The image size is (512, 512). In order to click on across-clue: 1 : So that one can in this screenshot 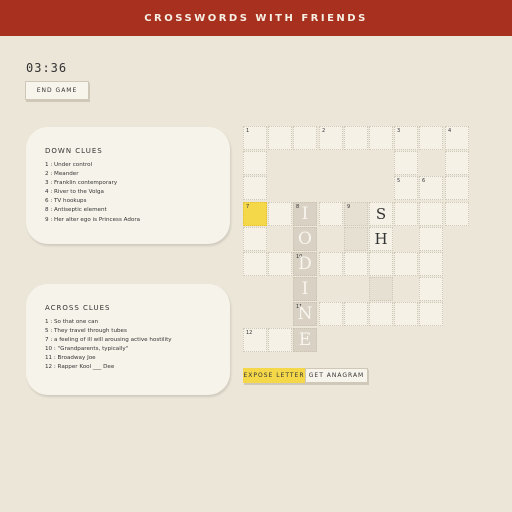, I will do `click(108, 322)`.